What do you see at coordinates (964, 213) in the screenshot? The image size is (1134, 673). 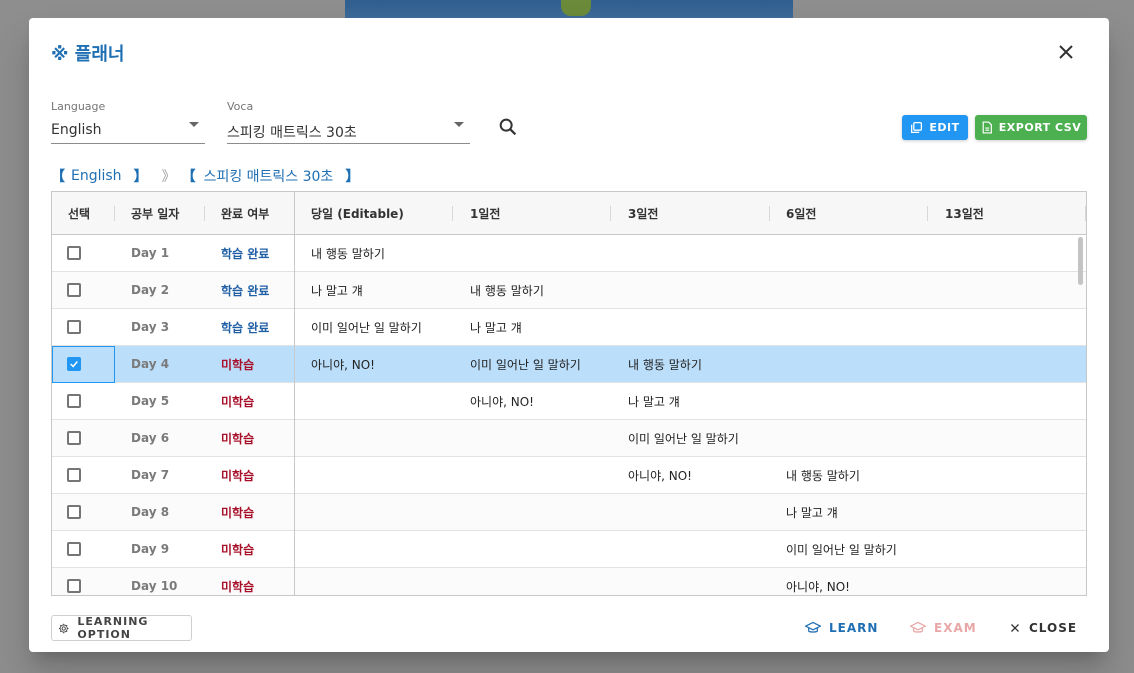 I see `header-13-days-before: 13일전` at bounding box center [964, 213].